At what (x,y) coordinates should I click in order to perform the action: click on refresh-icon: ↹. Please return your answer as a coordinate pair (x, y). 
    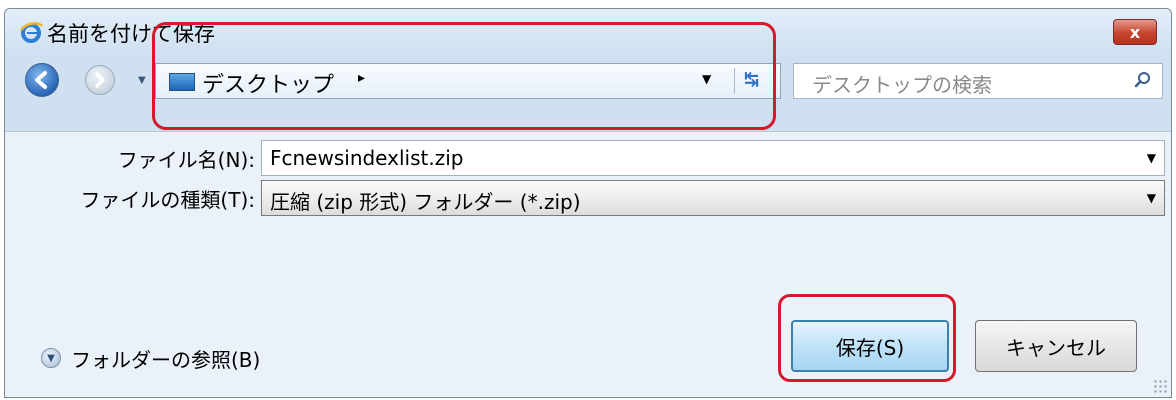
    Looking at the image, I should click on (751, 79).